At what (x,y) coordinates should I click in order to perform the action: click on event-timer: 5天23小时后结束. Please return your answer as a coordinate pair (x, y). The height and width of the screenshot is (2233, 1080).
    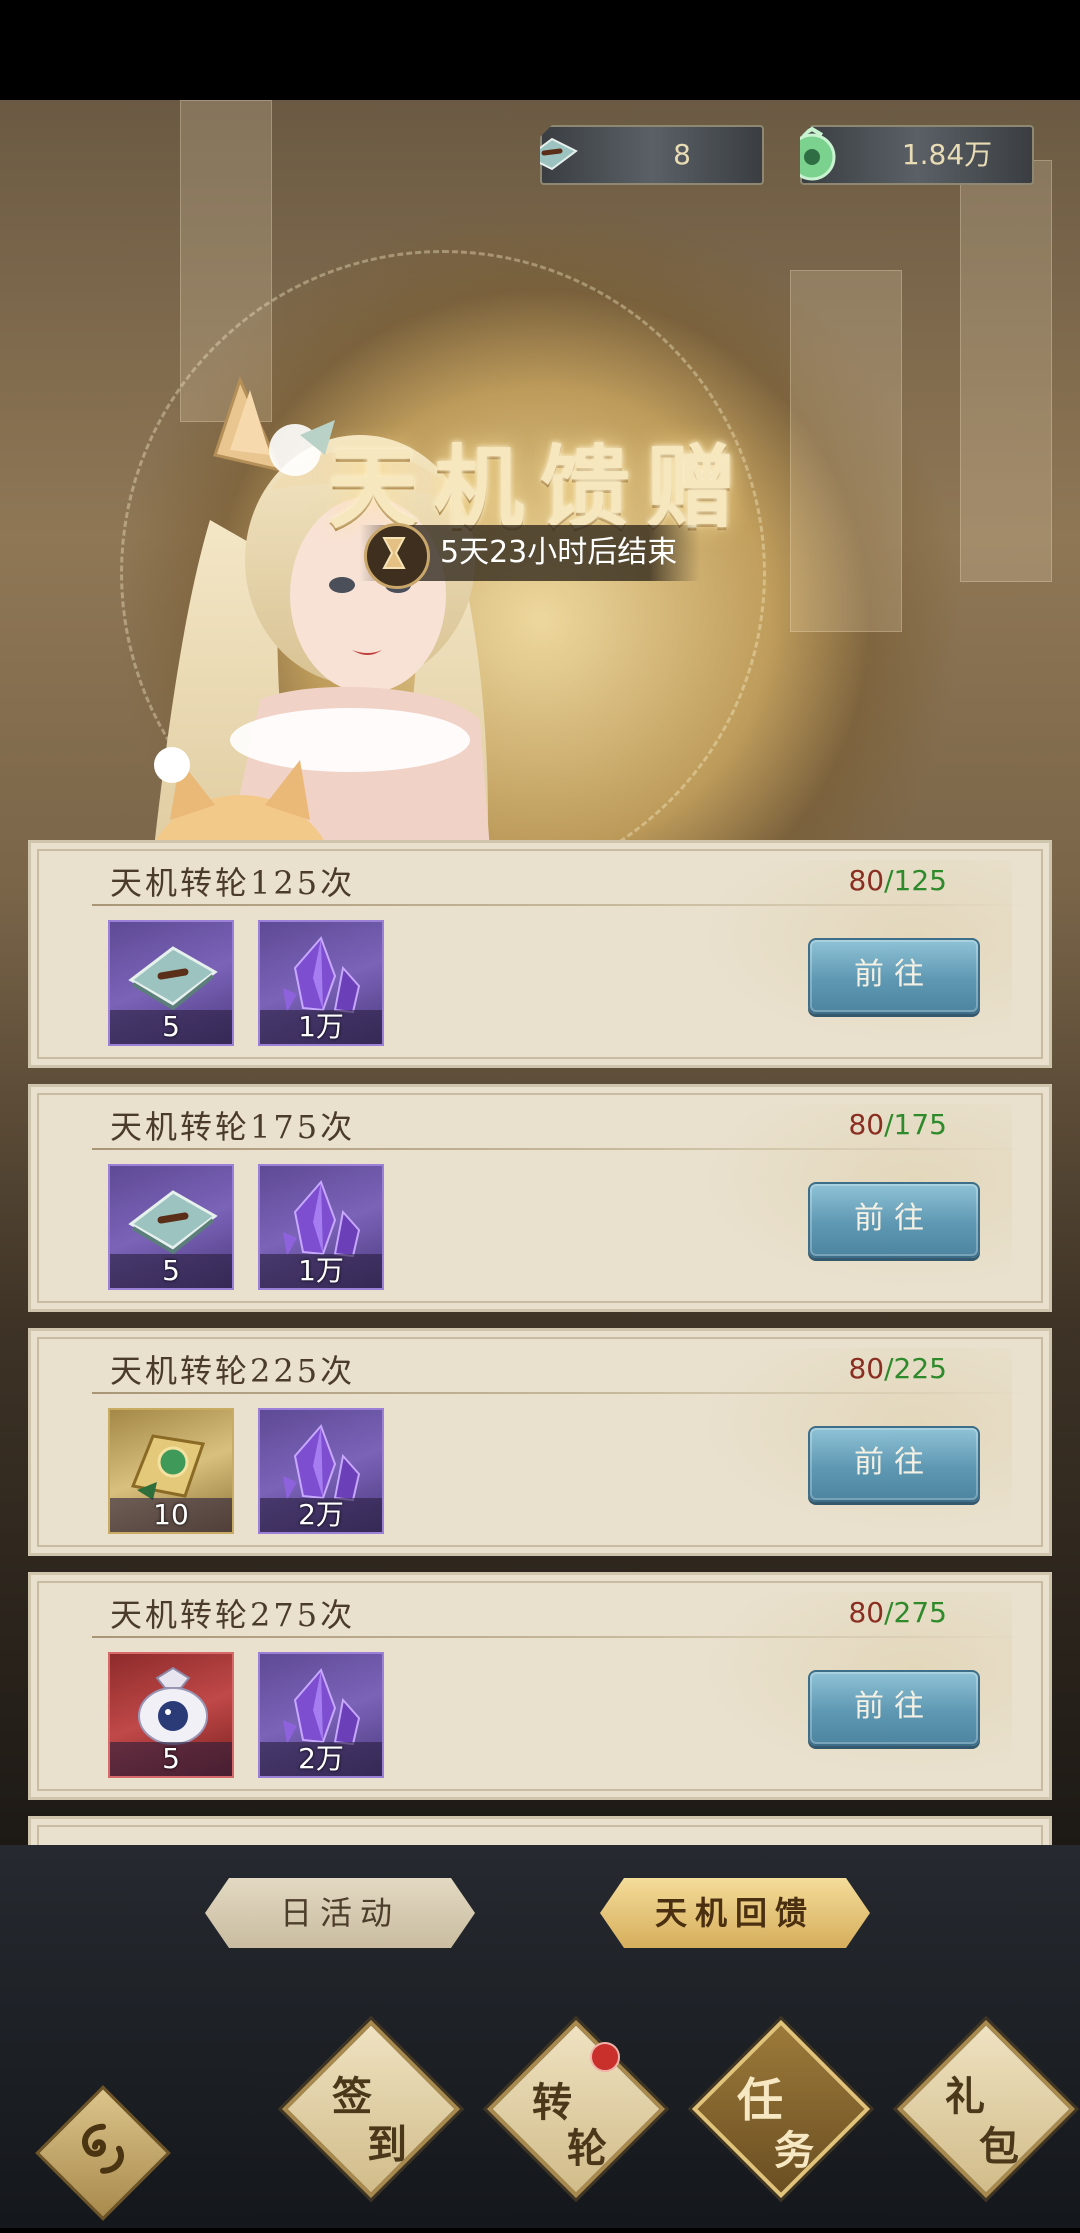
    Looking at the image, I should click on (530, 556).